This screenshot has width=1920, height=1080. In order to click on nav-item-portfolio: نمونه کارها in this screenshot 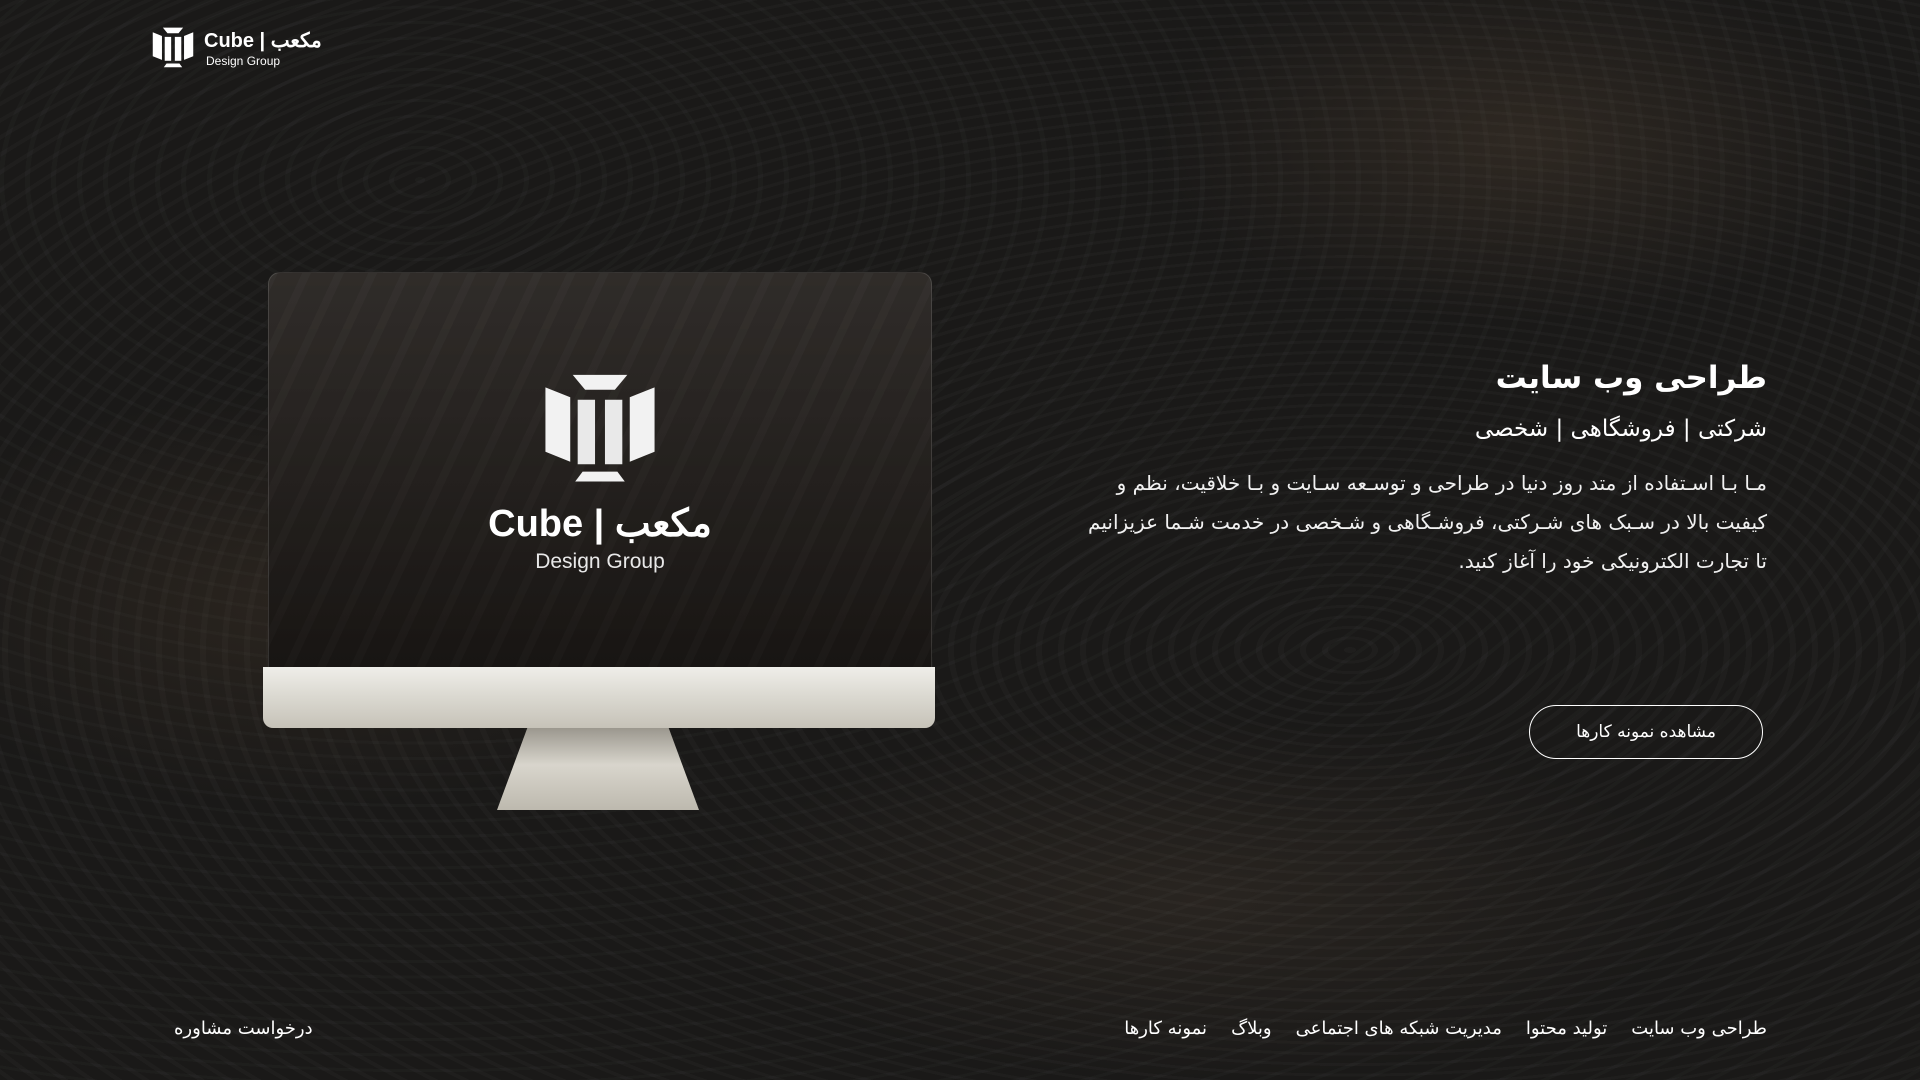, I will do `click(1165, 1028)`.